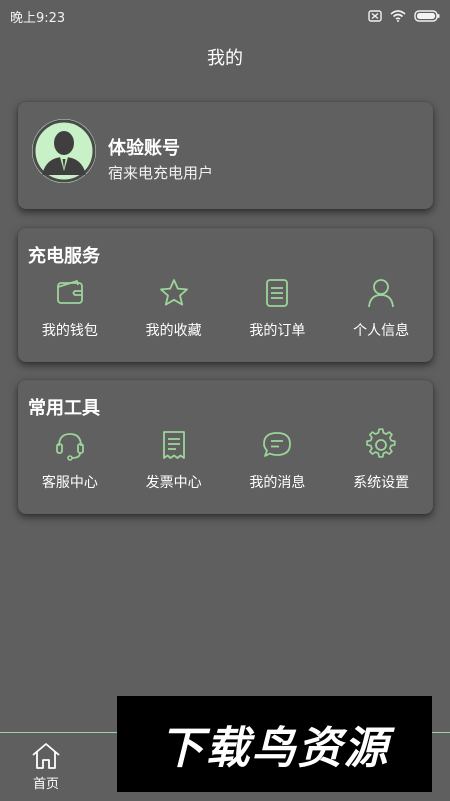  I want to click on profile-name: 体验账号, so click(144, 148).